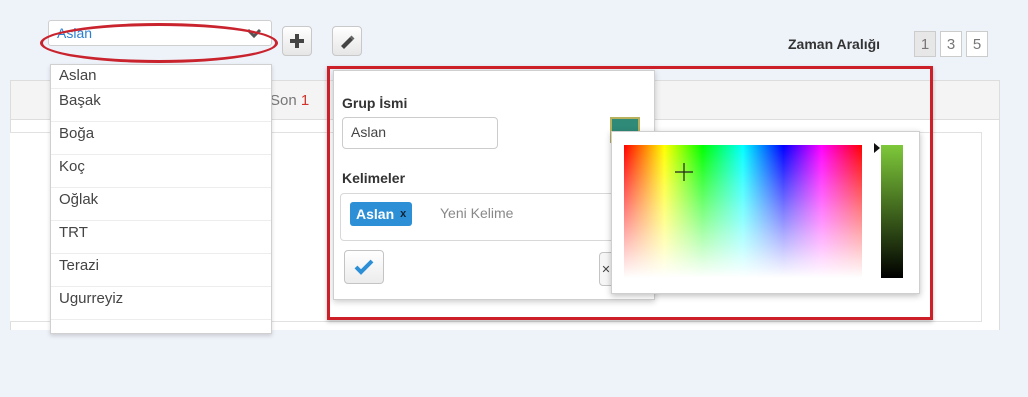 The height and width of the screenshot is (397, 1028). I want to click on list-item: TRT, so click(161, 237).